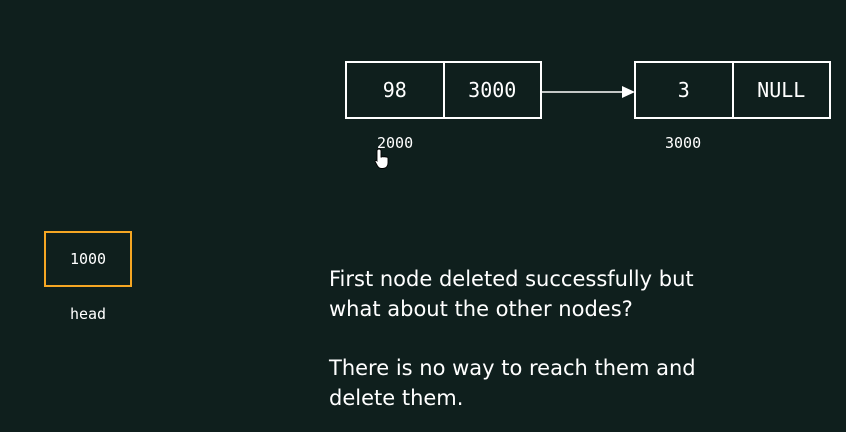 Image resolution: width=846 pixels, height=432 pixels. What do you see at coordinates (491, 90) in the screenshot?
I see `node-1-next: 3000` at bounding box center [491, 90].